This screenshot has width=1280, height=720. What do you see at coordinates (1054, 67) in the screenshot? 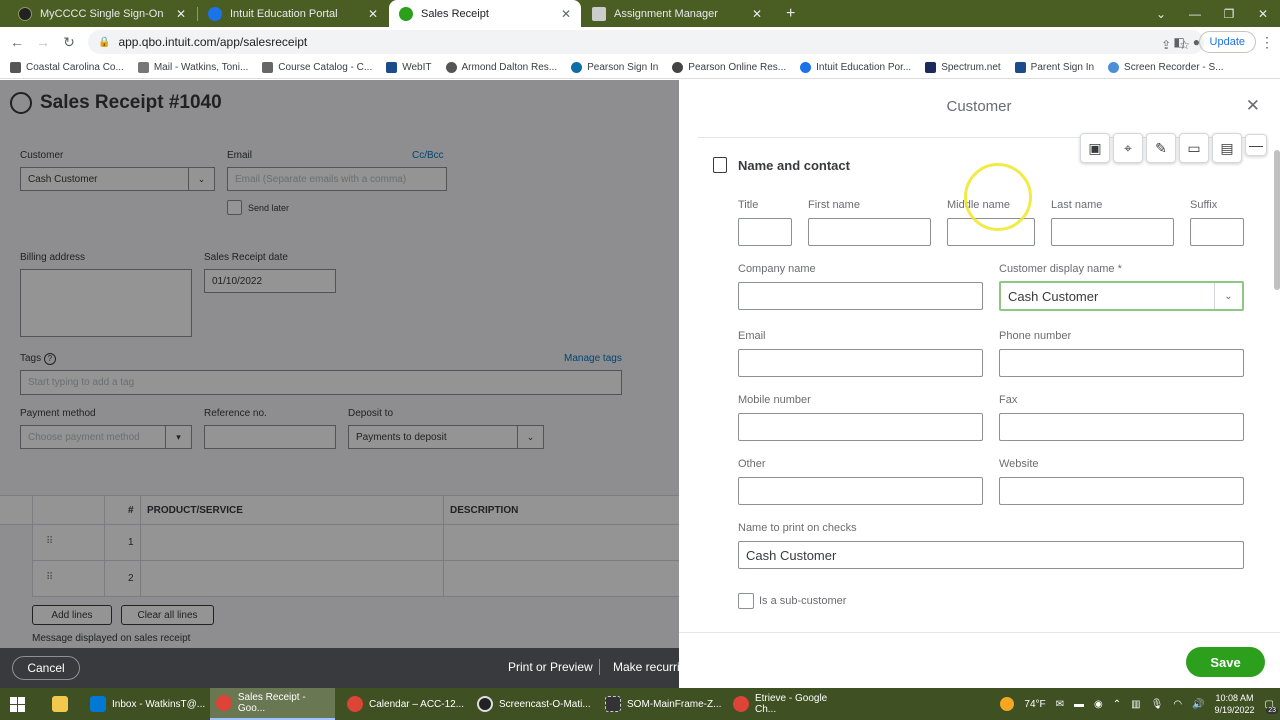
I see `bookmark-item: Parent Sign In` at bounding box center [1054, 67].